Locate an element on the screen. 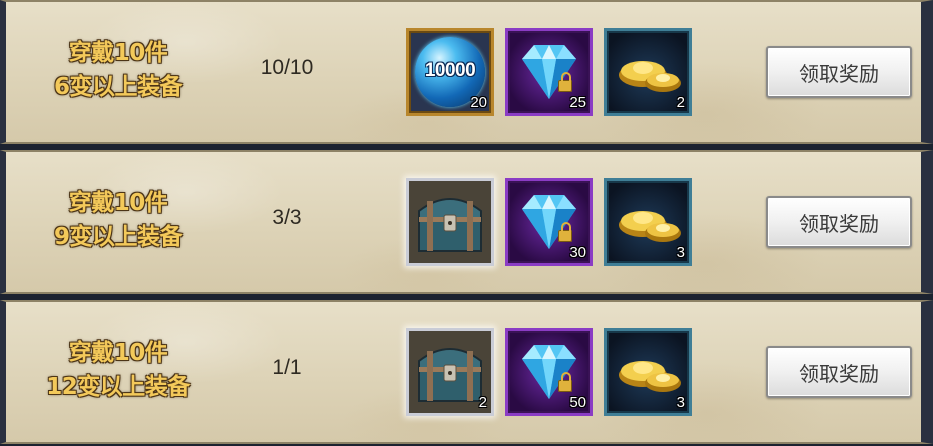 This screenshot has height=446, width=933. orb-amount-label: 10000 is located at coordinates (450, 70).